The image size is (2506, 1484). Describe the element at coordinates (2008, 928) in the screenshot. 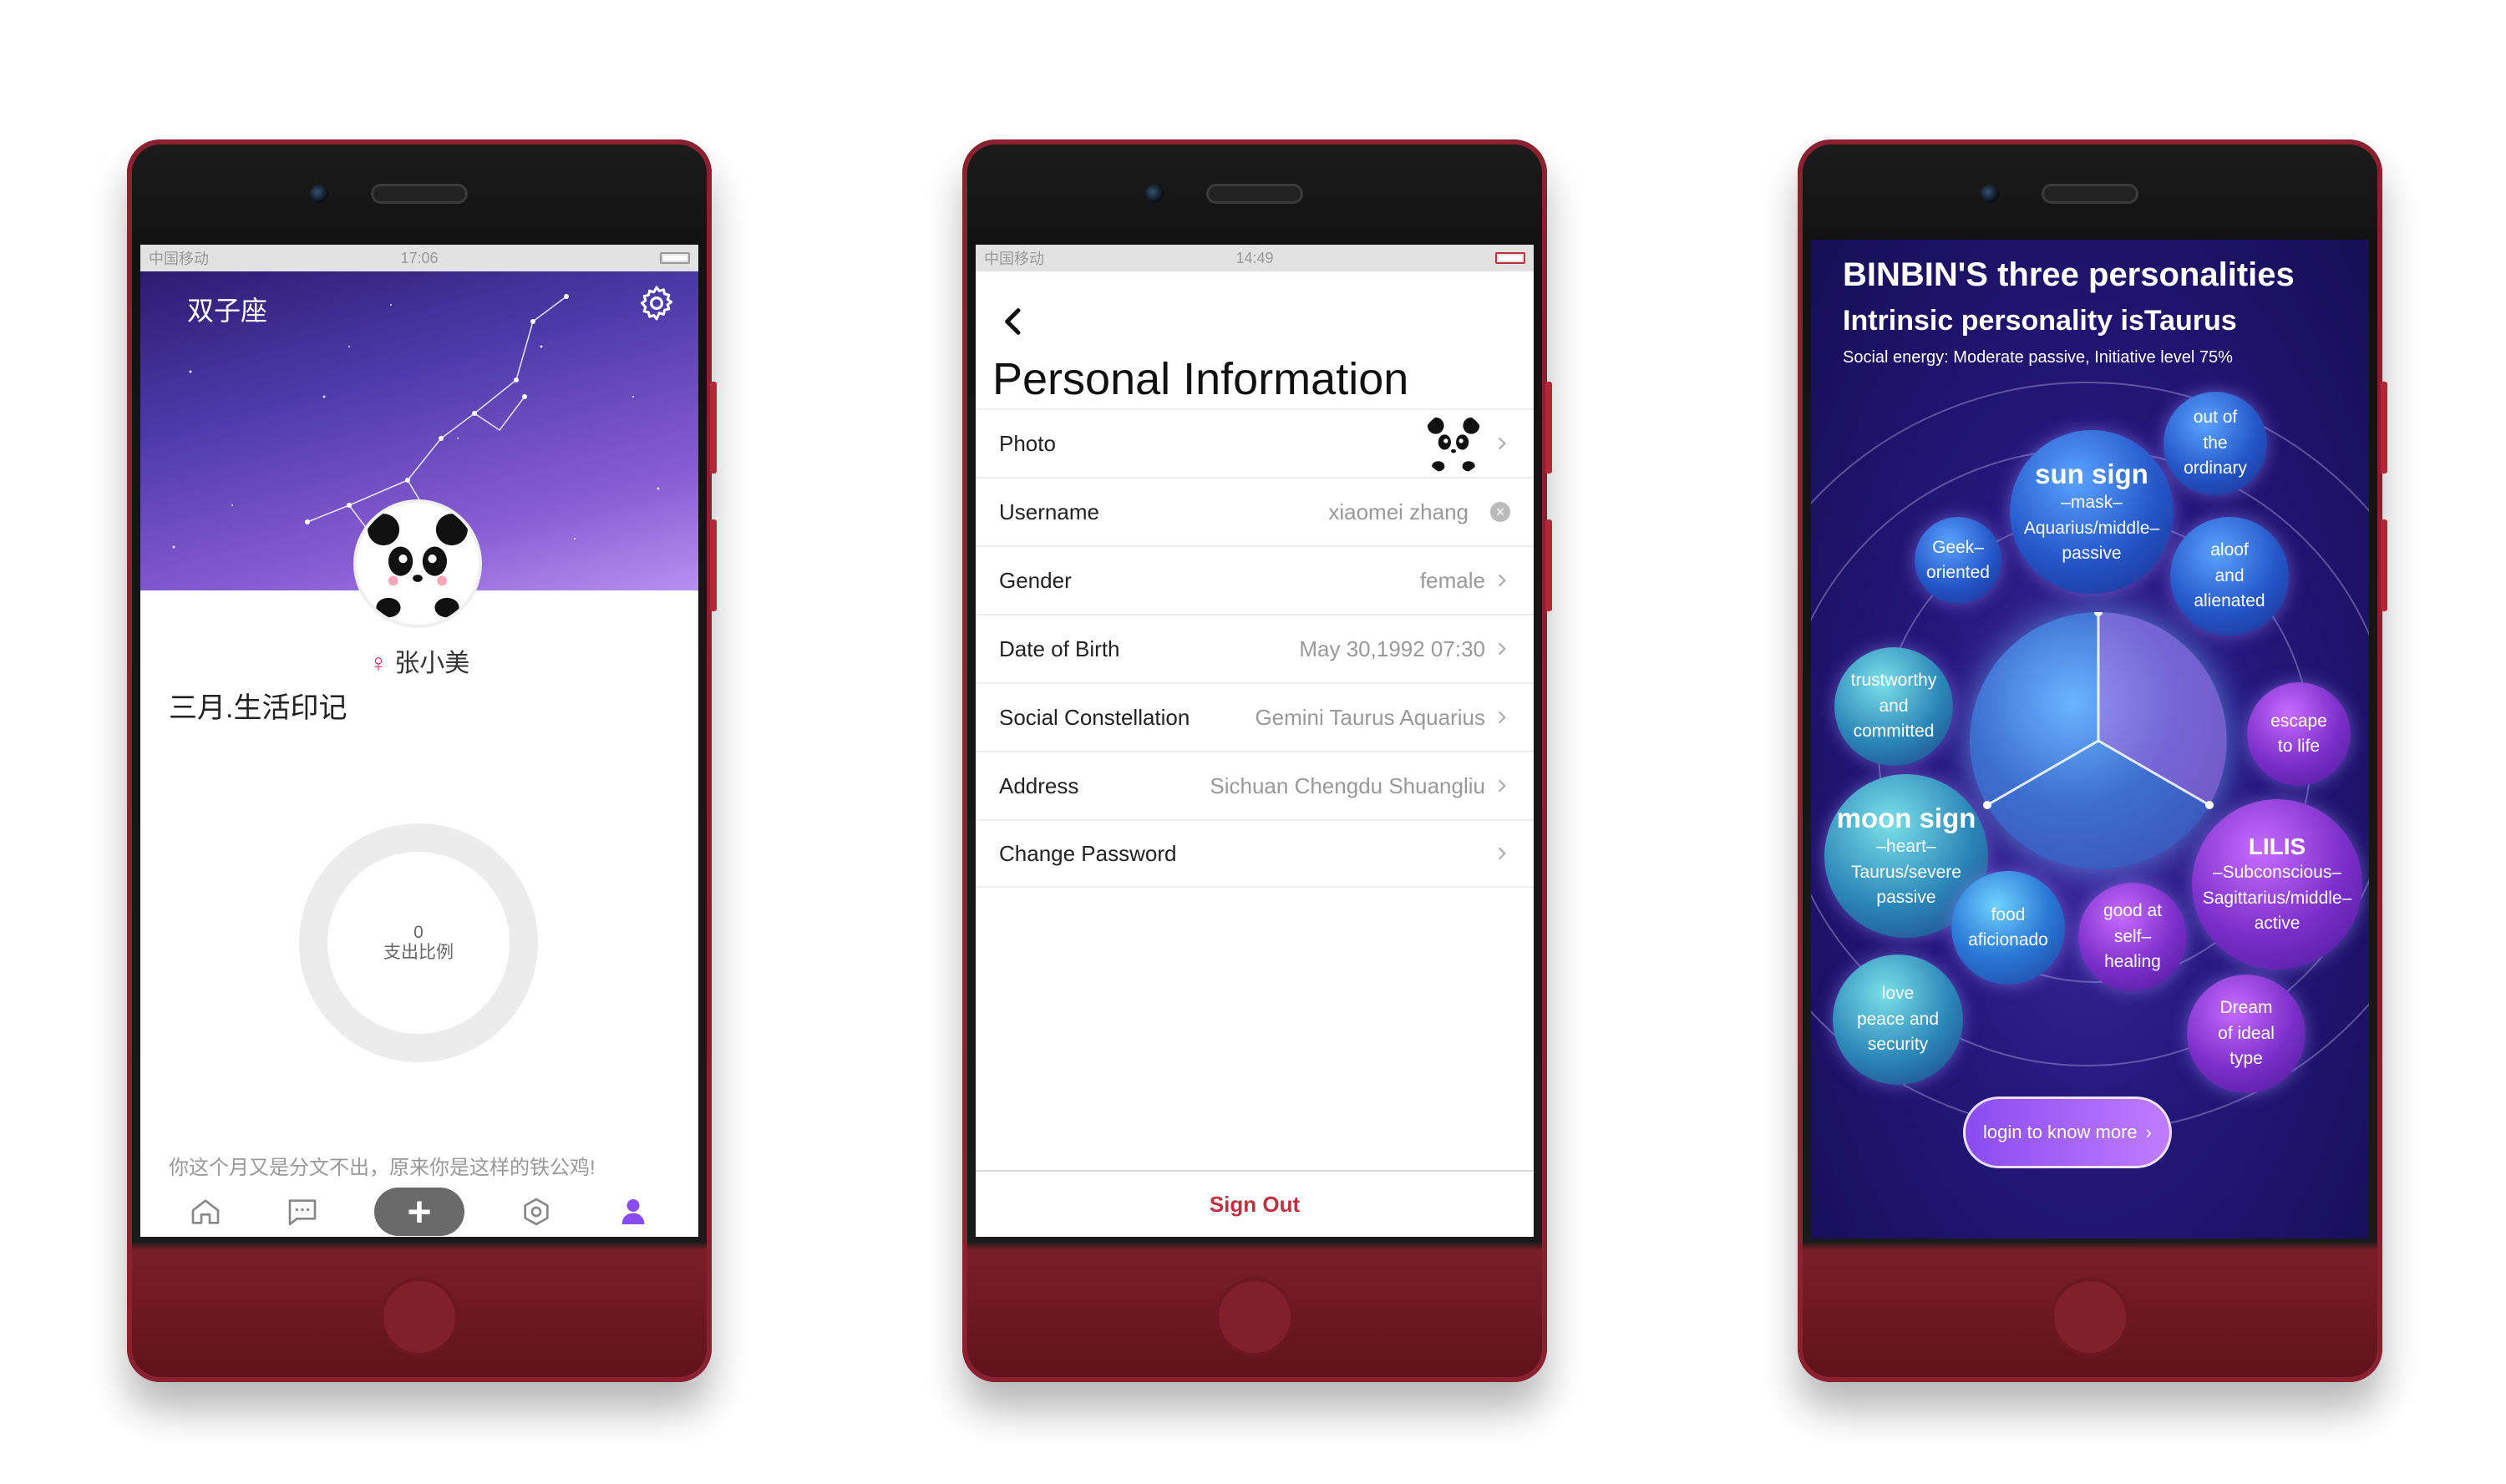

I see `trait-food-aficionado: food aficionado` at that location.